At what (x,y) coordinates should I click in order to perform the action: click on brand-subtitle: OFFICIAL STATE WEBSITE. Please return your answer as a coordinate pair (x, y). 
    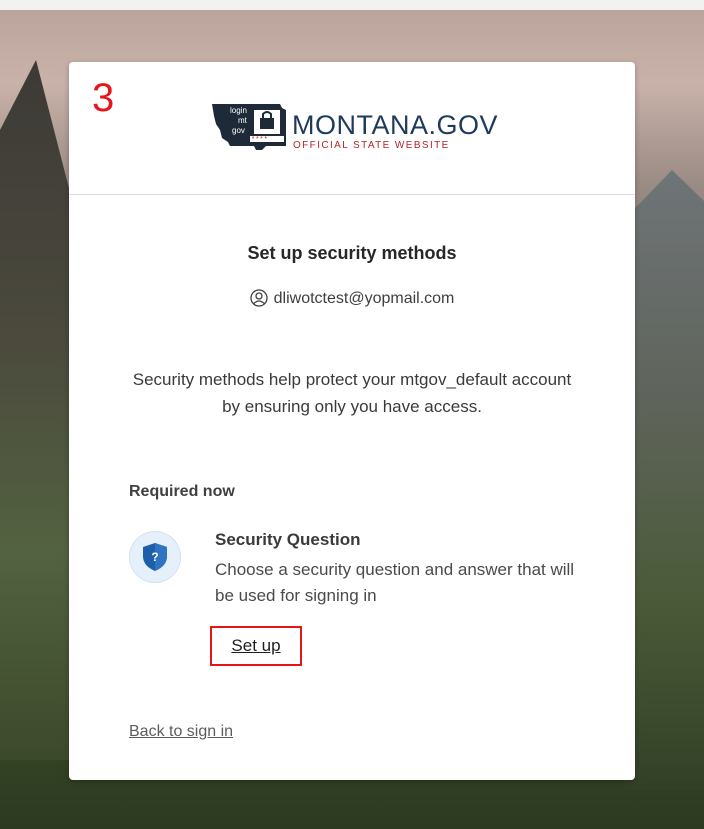
    Looking at the image, I should click on (371, 145).